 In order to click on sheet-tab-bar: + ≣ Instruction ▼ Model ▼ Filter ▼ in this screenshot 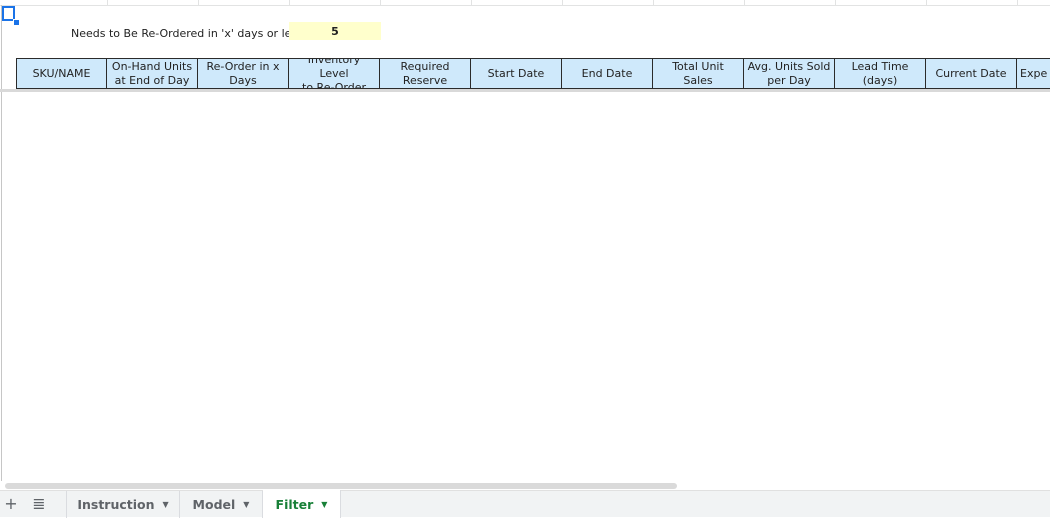, I will do `click(525, 504)`.